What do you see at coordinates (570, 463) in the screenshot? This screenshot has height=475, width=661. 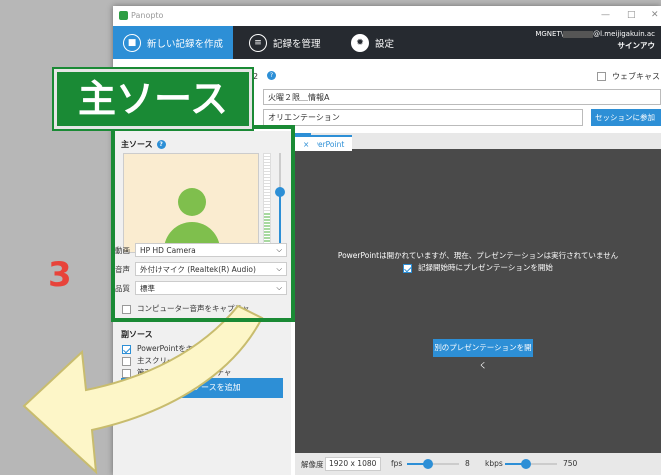 I see `kbps-value: 750` at bounding box center [570, 463].